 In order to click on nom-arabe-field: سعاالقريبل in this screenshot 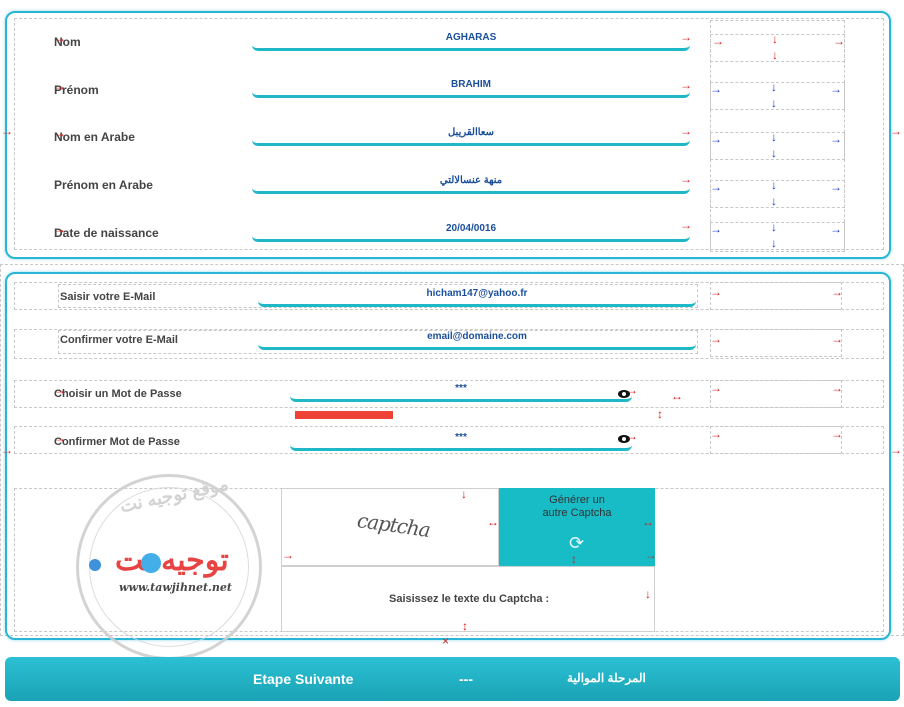, I will do `click(471, 136)`.